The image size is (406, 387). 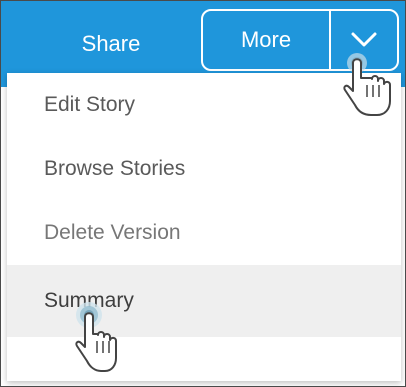 What do you see at coordinates (364, 39) in the screenshot?
I see `chevron-down-icon` at bounding box center [364, 39].